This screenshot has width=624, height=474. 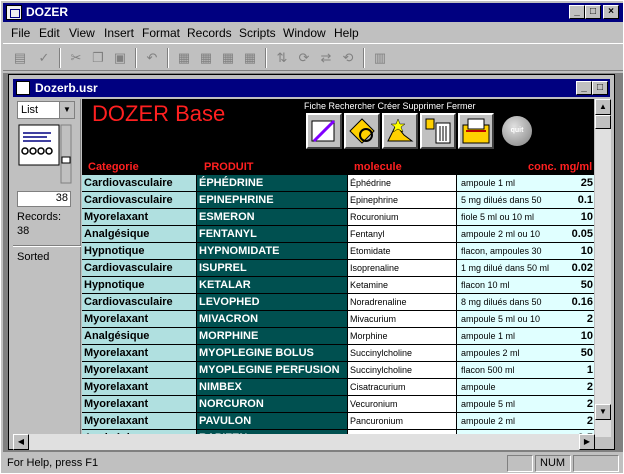 I want to click on record-produit: MYOPLEGINE PERFUSION, so click(x=272, y=370).